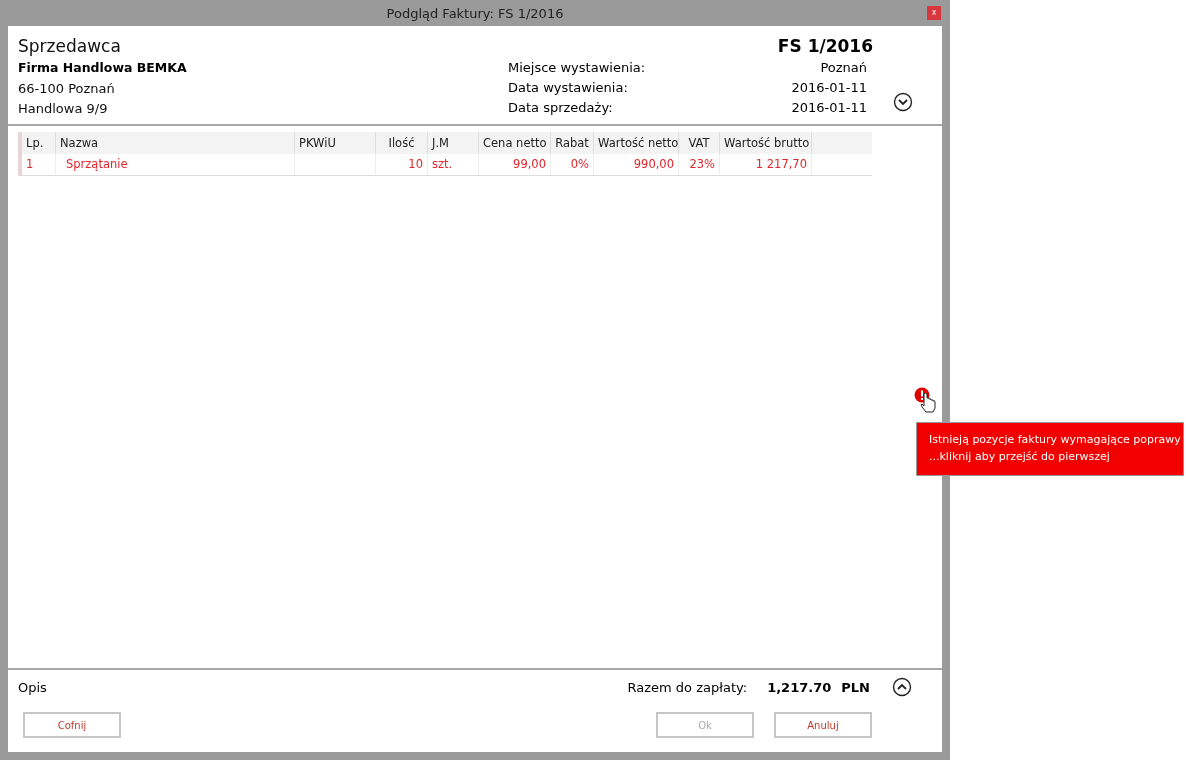  Describe the element at coordinates (843, 67) in the screenshot. I see `field-value: Poznań` at that location.